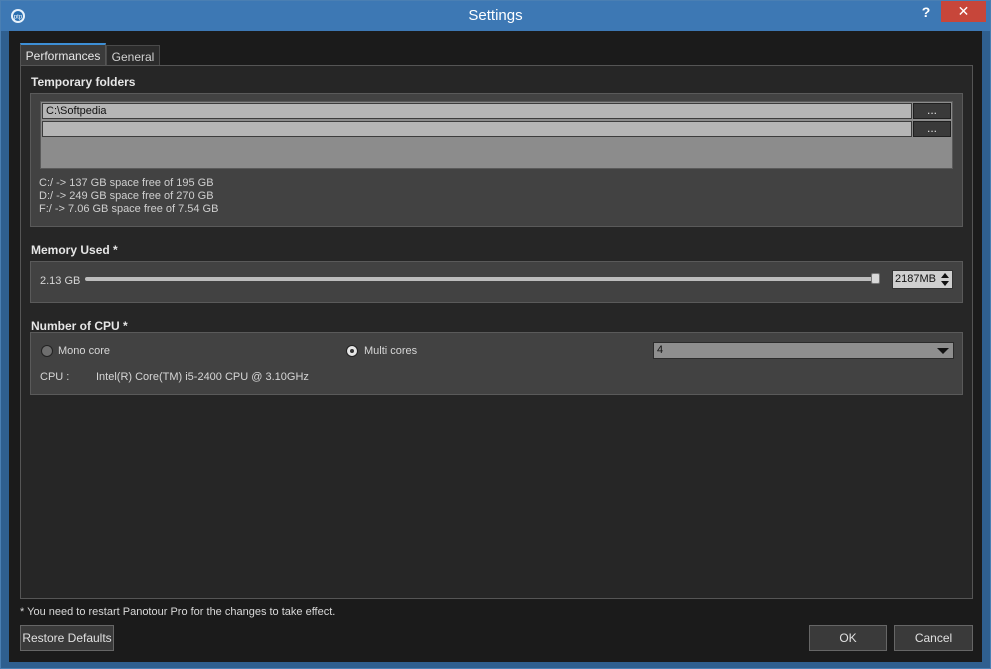 The image size is (991, 669). What do you see at coordinates (133, 55) in the screenshot?
I see `tab-general: General` at bounding box center [133, 55].